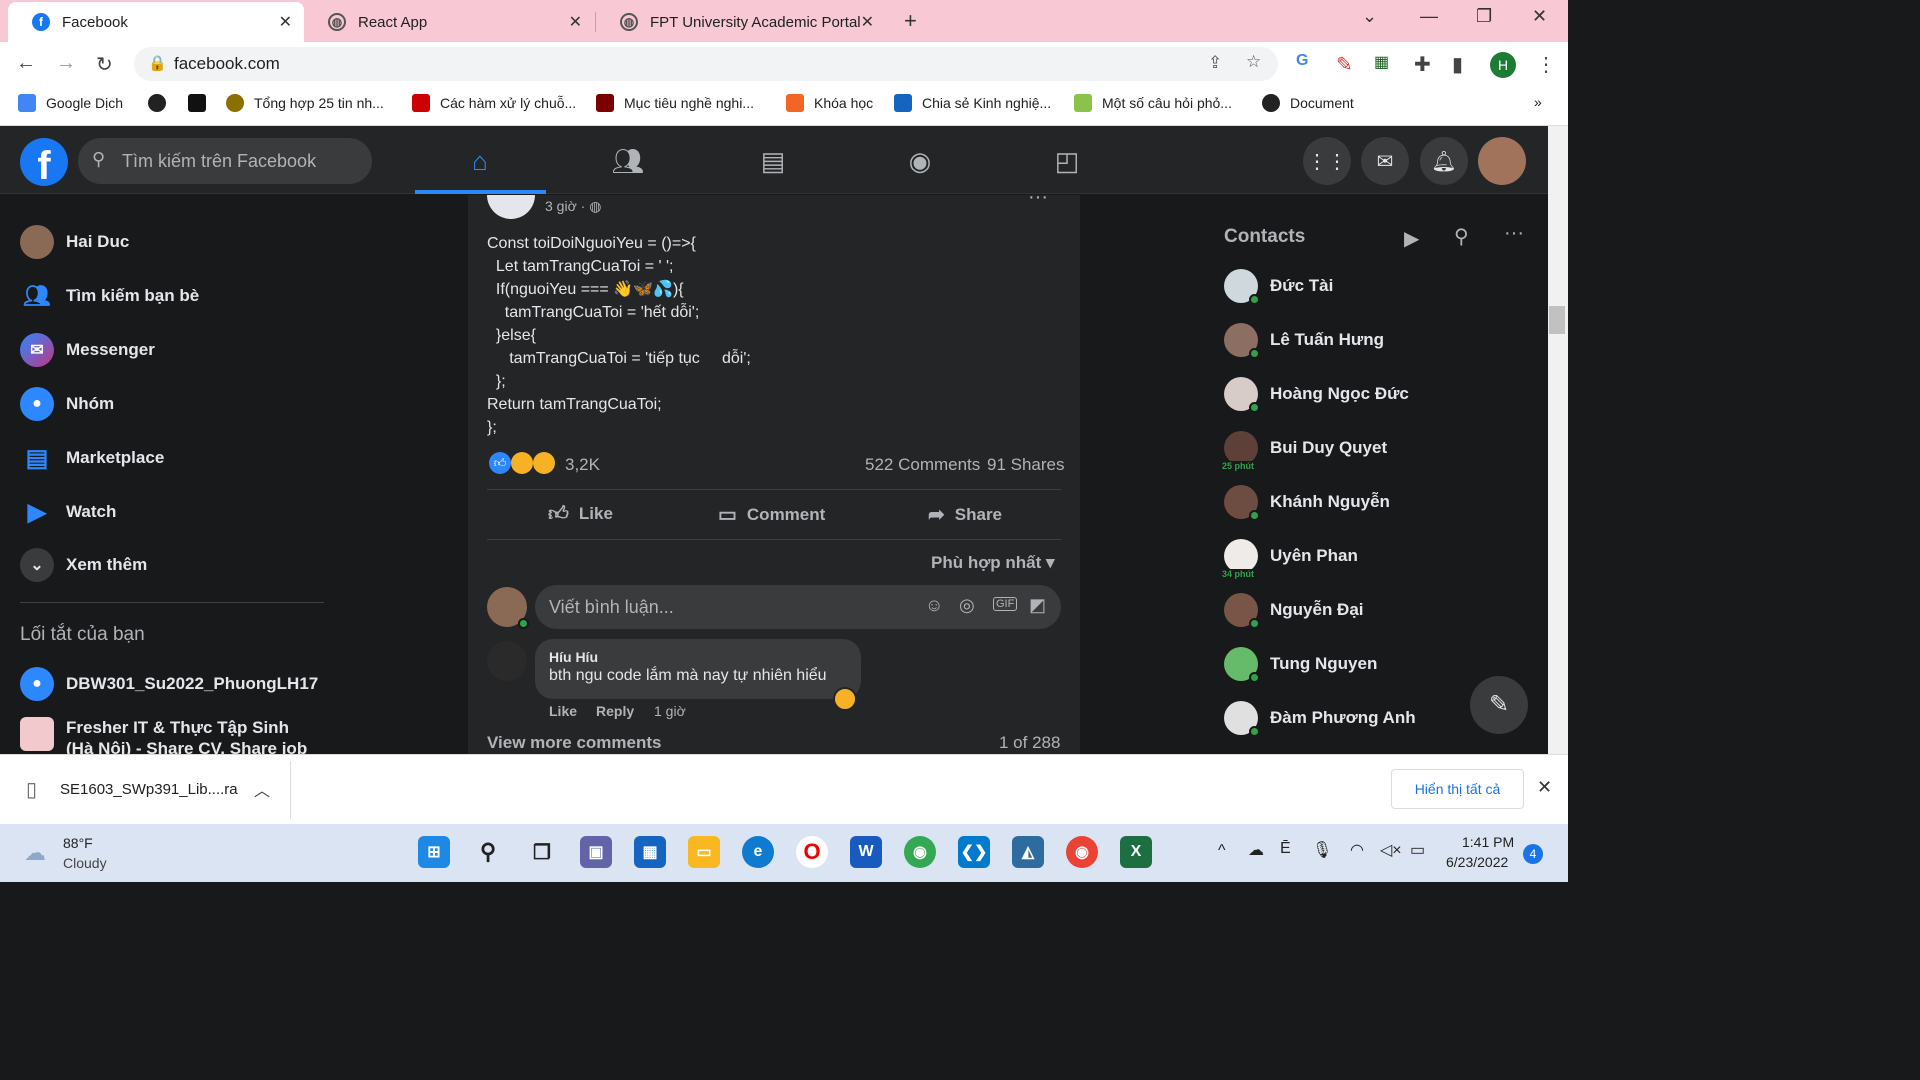 This screenshot has height=1080, width=1920. What do you see at coordinates (542, 852) in the screenshot?
I see `task-view-icon: ❐` at bounding box center [542, 852].